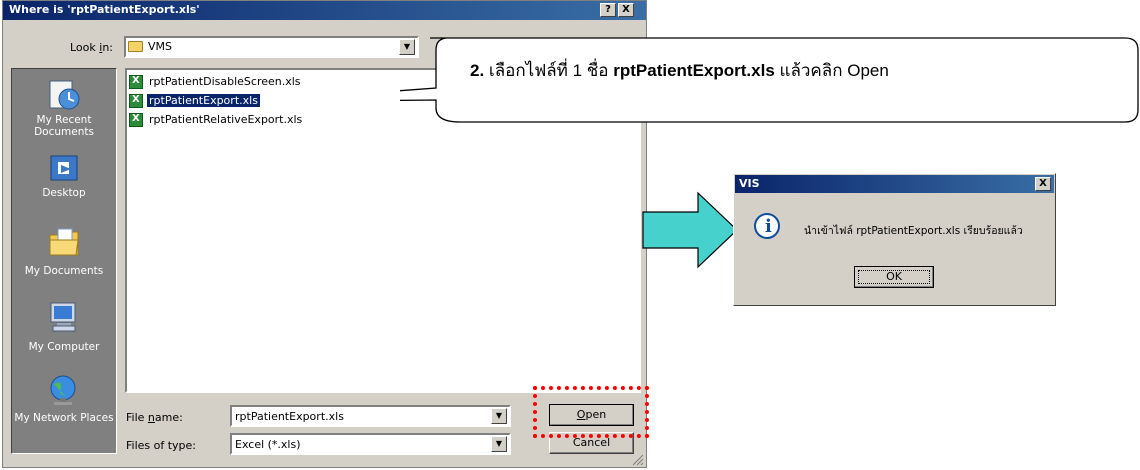 The image size is (1140, 470). What do you see at coordinates (324, 10) in the screenshot?
I see `dialog-title-bar: Where is 'rptPatientExport.xls' ? X` at bounding box center [324, 10].